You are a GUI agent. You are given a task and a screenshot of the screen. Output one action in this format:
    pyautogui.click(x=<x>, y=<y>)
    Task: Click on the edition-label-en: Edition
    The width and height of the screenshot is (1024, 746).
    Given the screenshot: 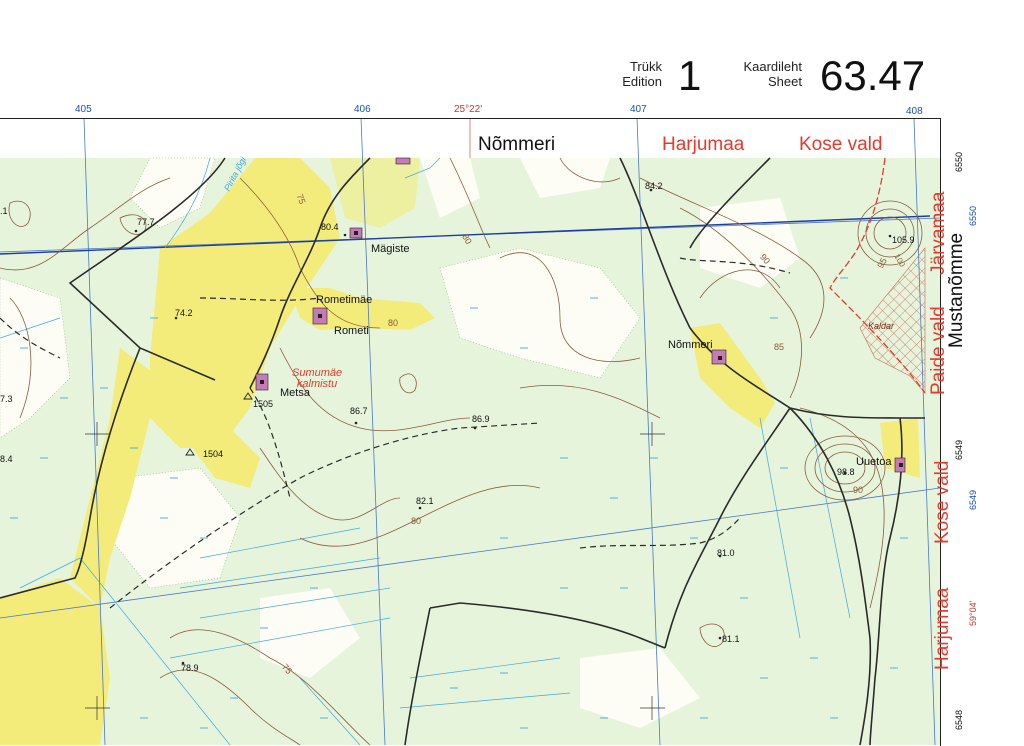 What is the action you would take?
    pyautogui.click(x=642, y=81)
    